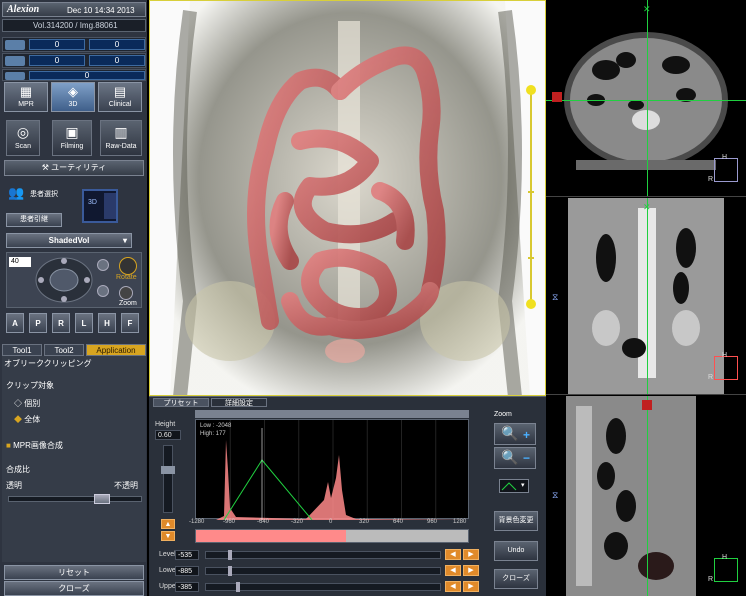 The width and height of the screenshot is (746, 596). What do you see at coordinates (74, 60) in the screenshot?
I see `disk-counter-row: 0 0` at bounding box center [74, 60].